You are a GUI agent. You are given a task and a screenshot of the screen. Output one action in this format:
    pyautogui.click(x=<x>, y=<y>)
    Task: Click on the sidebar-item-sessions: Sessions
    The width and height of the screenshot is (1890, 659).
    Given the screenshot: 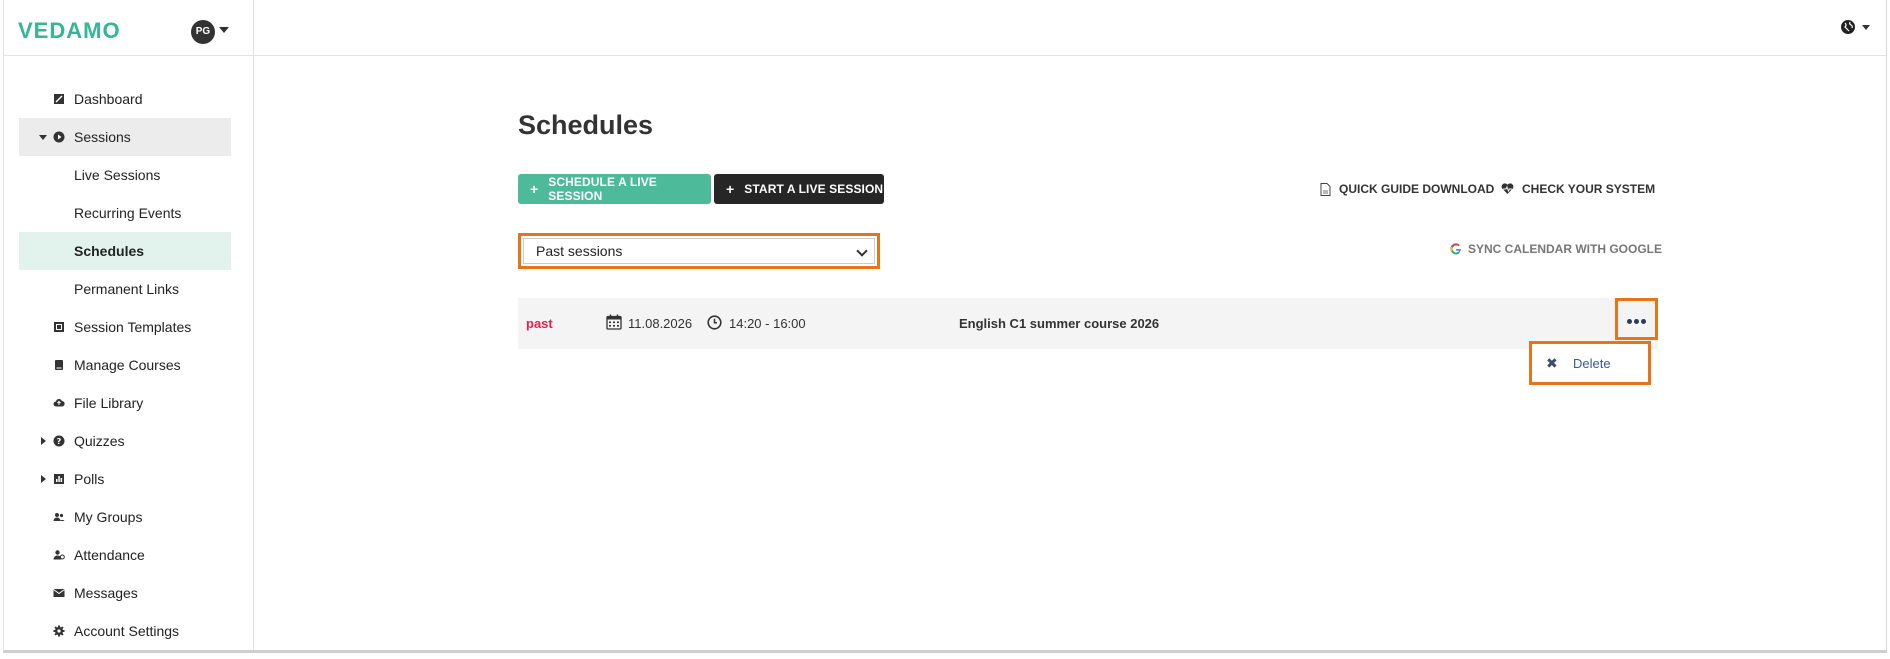 What is the action you would take?
    pyautogui.click(x=125, y=137)
    